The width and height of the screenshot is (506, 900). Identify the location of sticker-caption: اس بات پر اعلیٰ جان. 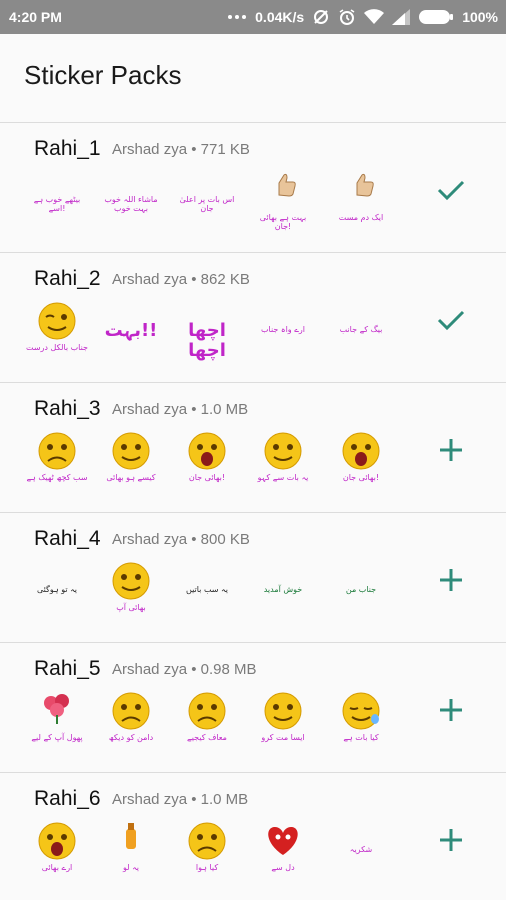
(207, 204).